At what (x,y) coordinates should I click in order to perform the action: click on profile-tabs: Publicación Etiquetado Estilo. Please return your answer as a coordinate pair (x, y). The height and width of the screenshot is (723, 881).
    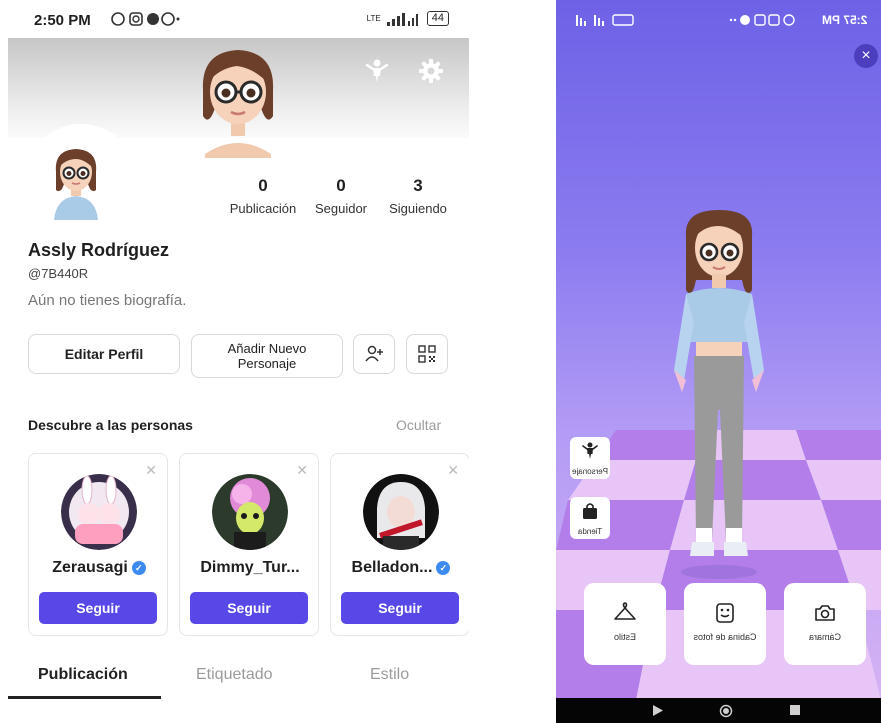
    Looking at the image, I should click on (238, 680).